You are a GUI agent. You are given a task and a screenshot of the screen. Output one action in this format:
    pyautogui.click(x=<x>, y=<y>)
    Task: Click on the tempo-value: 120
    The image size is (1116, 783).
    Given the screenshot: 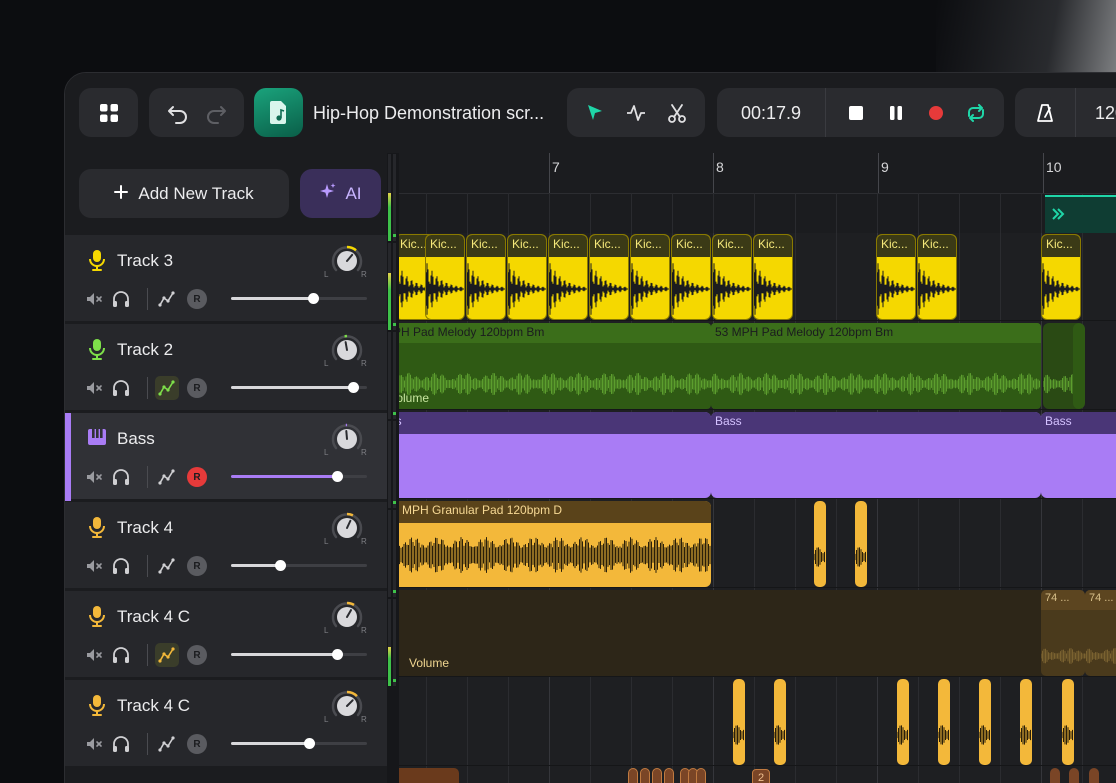 What is the action you would take?
    pyautogui.click(x=1105, y=113)
    